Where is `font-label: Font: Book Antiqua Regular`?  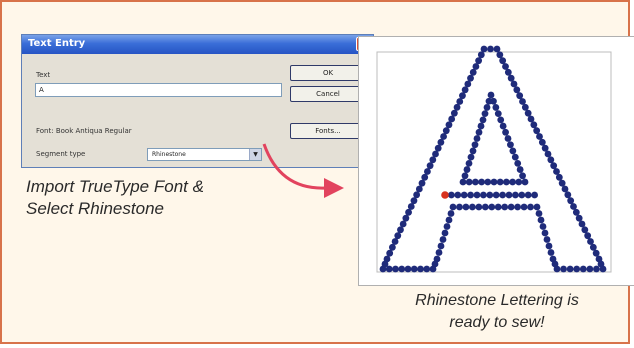 font-label: Font: Book Antiqua Regular is located at coordinates (84, 131).